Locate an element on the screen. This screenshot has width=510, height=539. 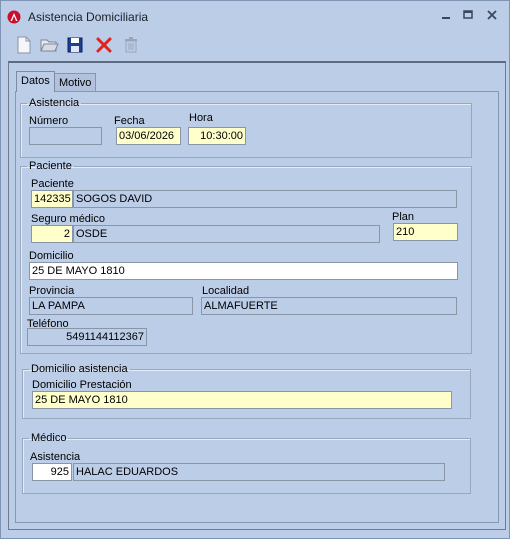
prestacion-label: Domicilio Prestación is located at coordinates (82, 385).